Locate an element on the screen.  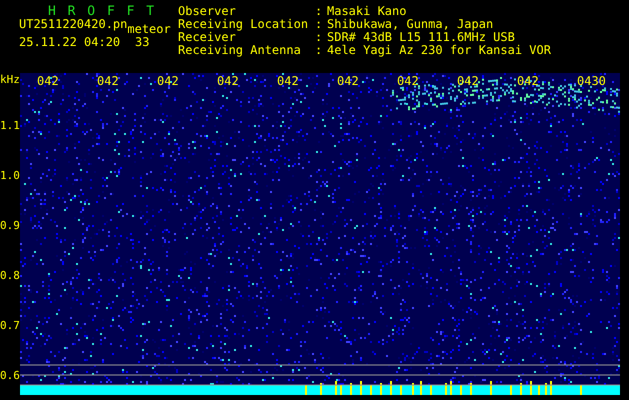
time-label: 0430 is located at coordinates (591, 81).